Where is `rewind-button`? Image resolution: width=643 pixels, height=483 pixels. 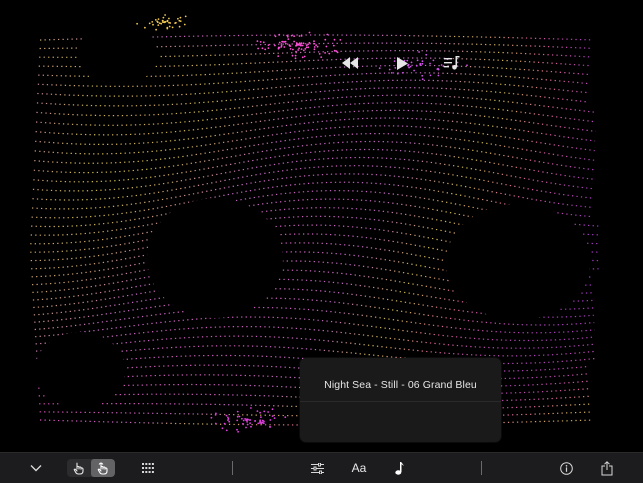 rewind-button is located at coordinates (350, 63).